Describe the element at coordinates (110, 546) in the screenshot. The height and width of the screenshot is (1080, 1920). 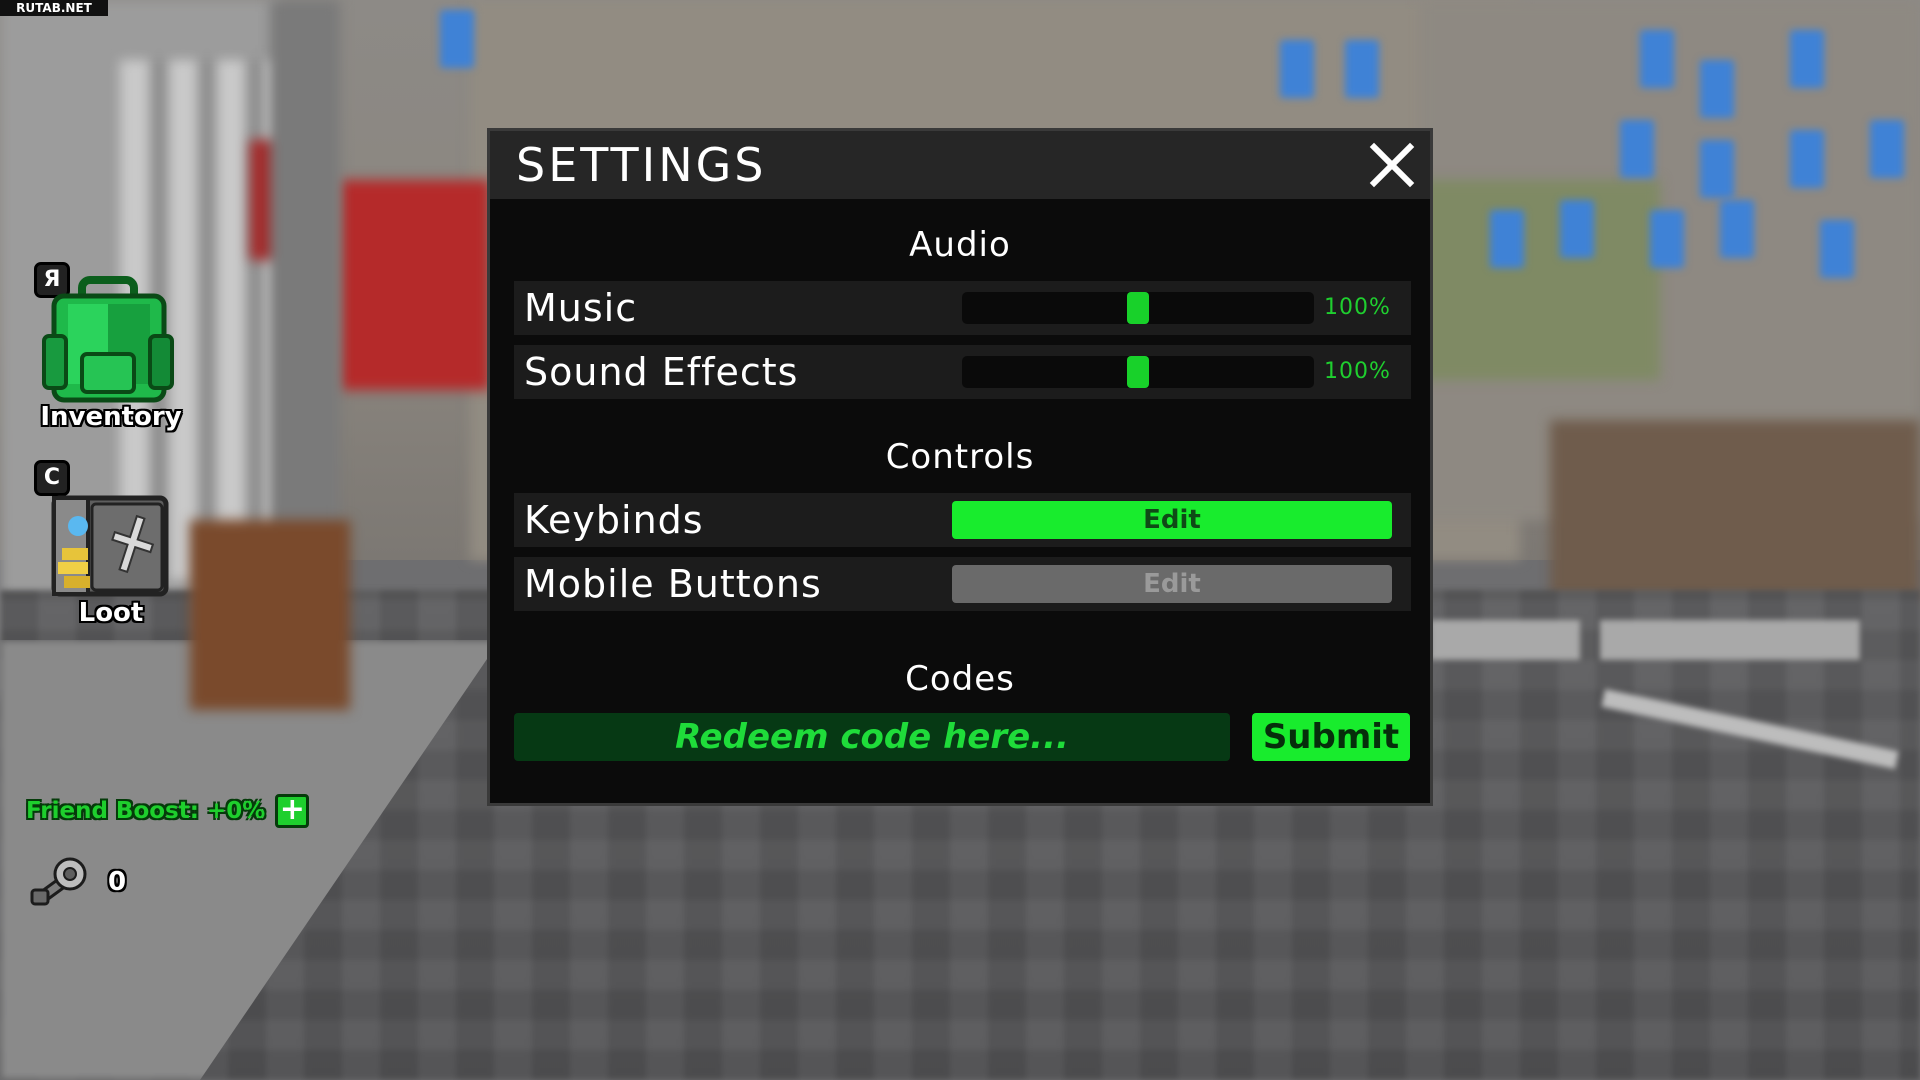
I see `safe-icon` at that location.